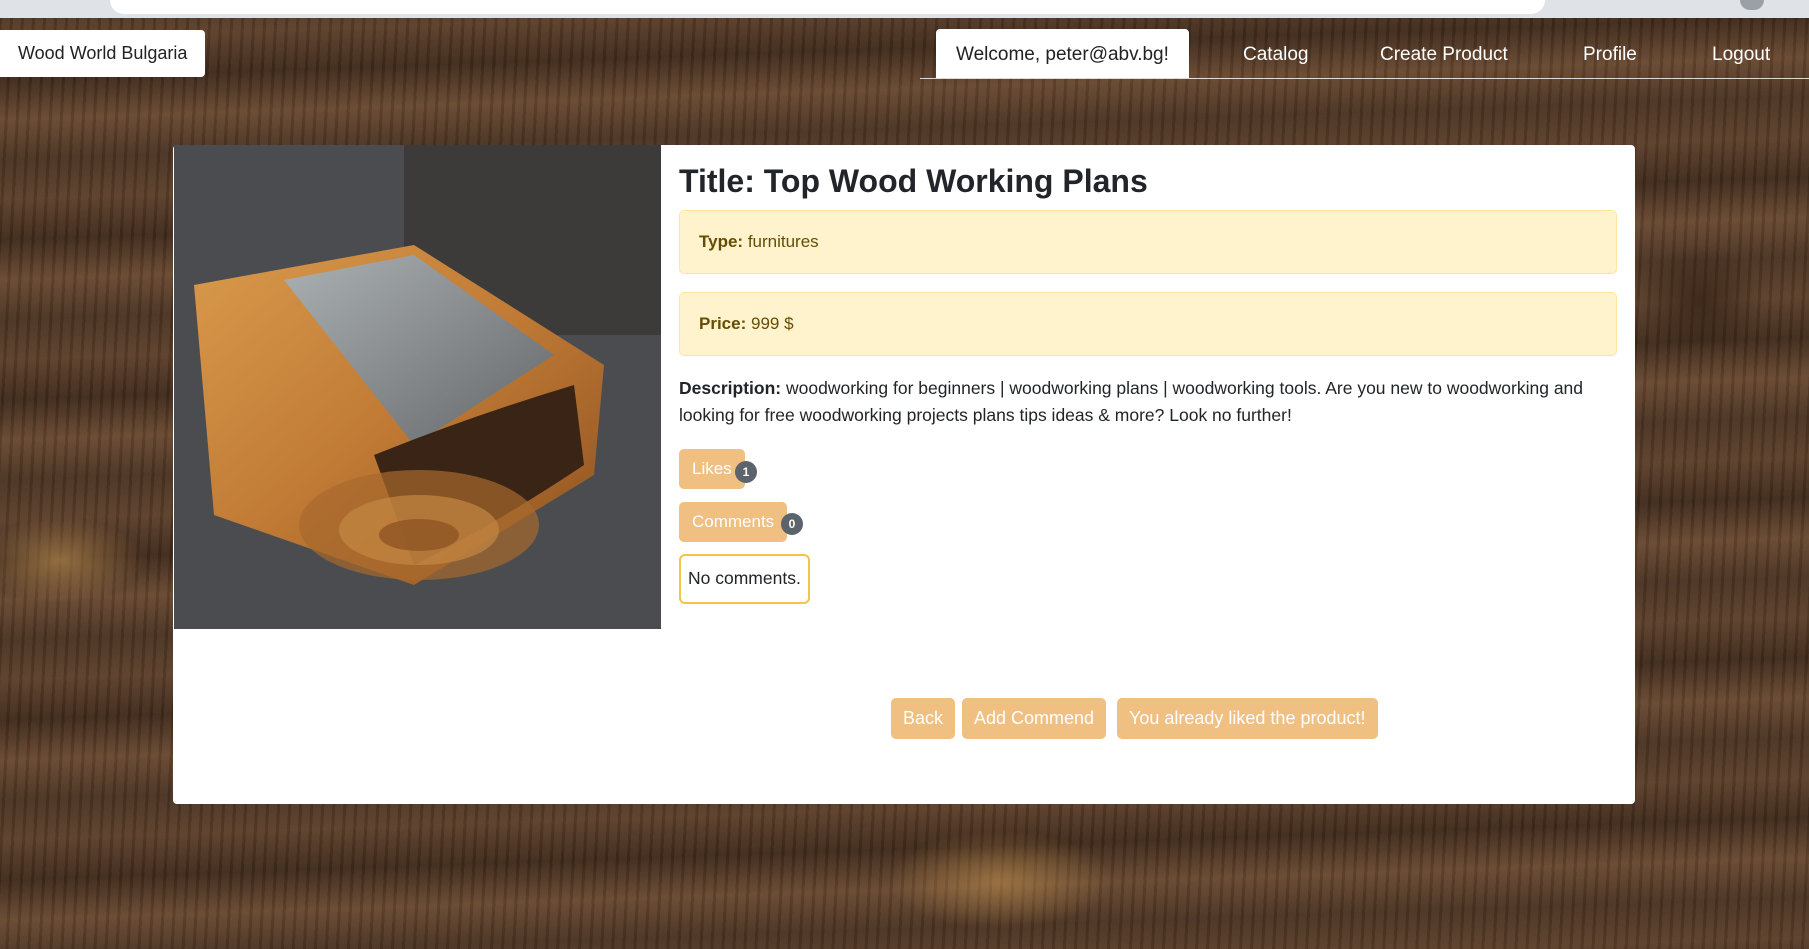 The width and height of the screenshot is (1809, 949). What do you see at coordinates (1148, 324) in the screenshot?
I see `price-alert: Price: 999 $` at bounding box center [1148, 324].